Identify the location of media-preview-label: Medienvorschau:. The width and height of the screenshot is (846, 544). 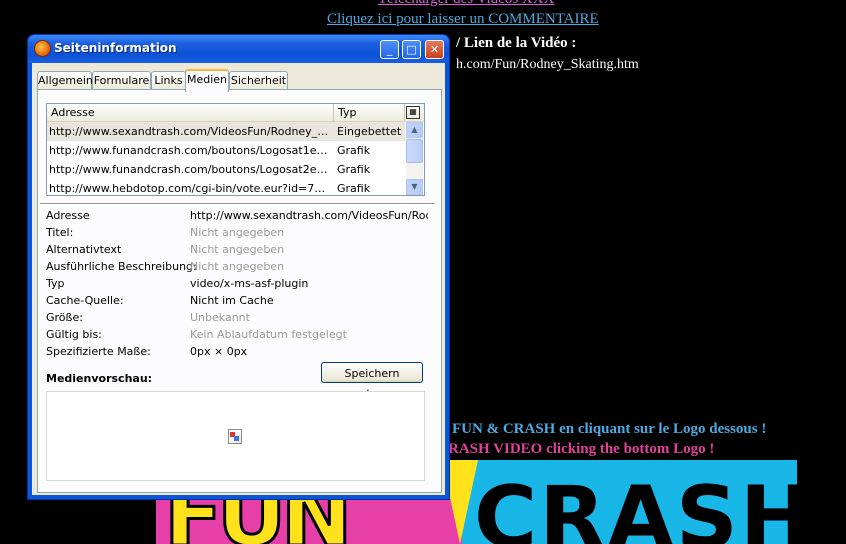
(99, 378).